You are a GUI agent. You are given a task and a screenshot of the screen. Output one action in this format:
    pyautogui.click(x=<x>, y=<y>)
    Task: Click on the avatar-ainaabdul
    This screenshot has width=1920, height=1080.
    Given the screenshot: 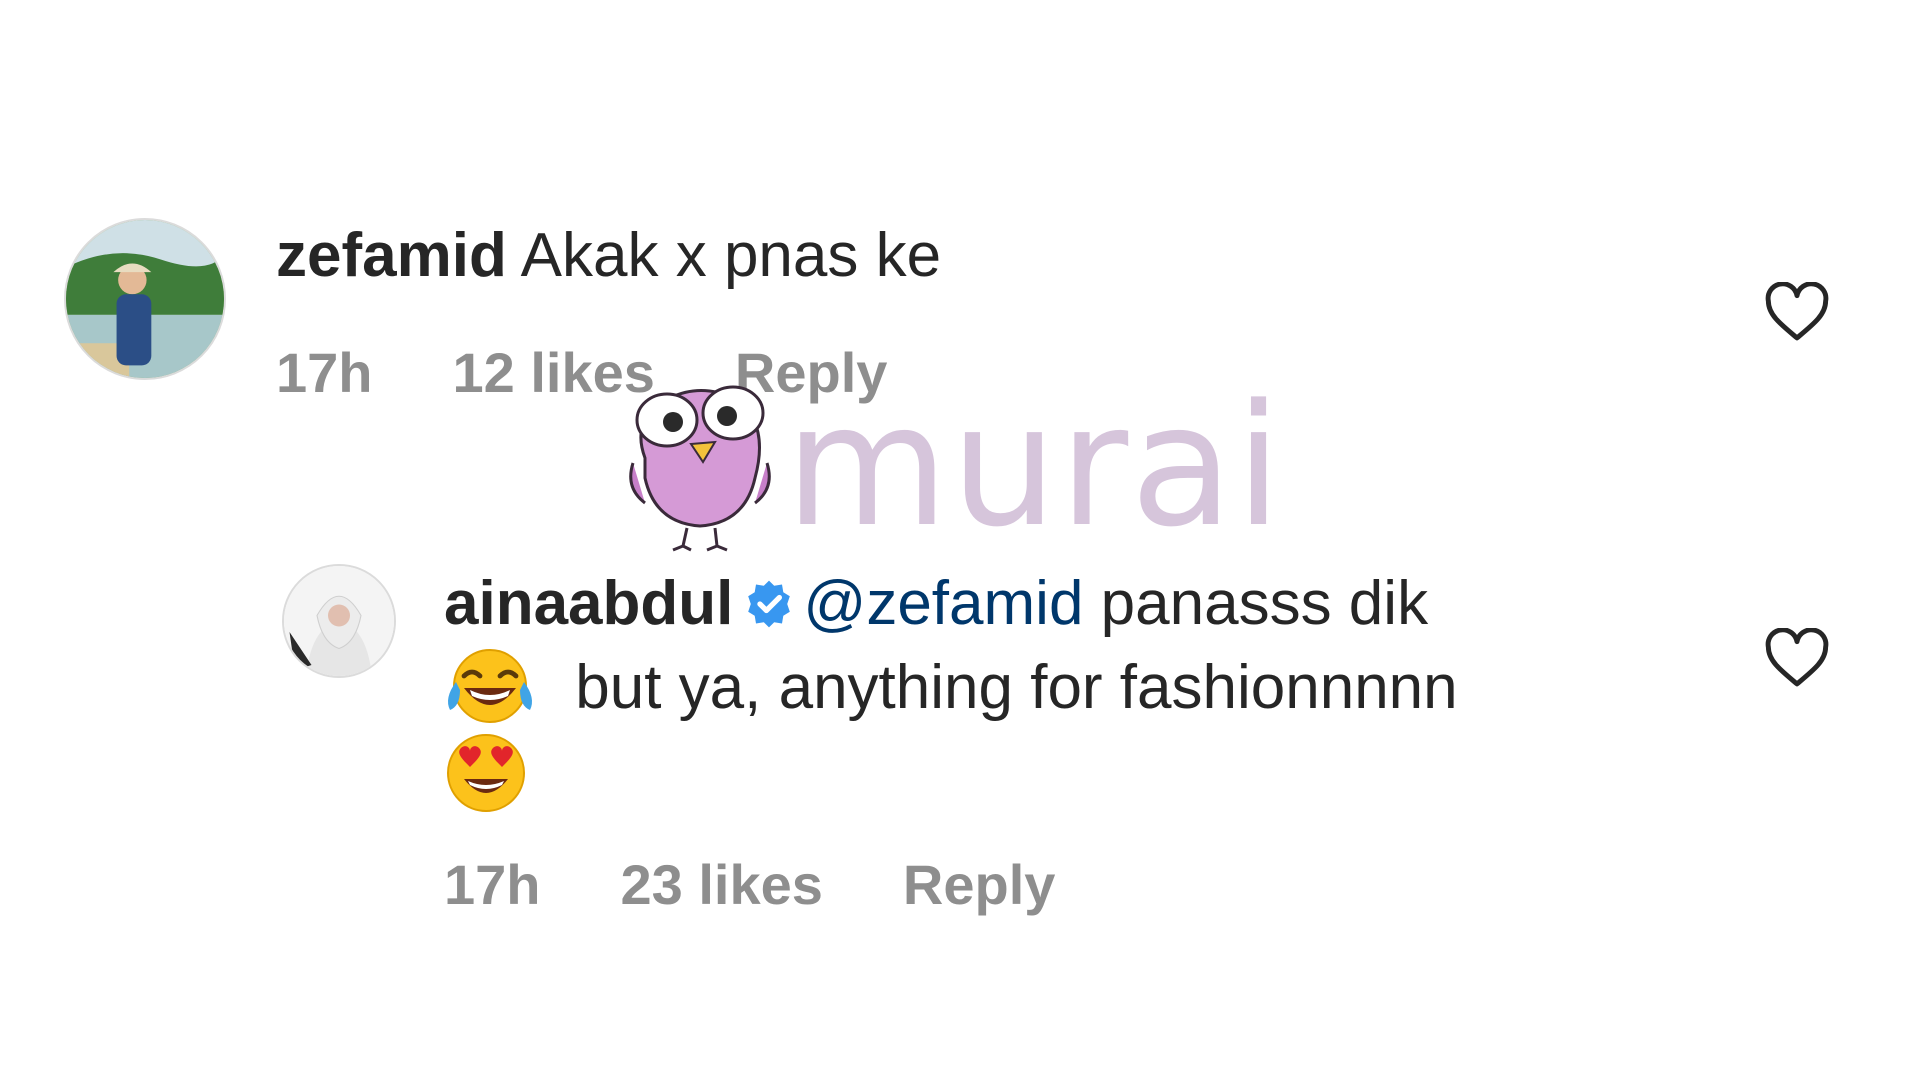 What is the action you would take?
    pyautogui.click(x=339, y=621)
    